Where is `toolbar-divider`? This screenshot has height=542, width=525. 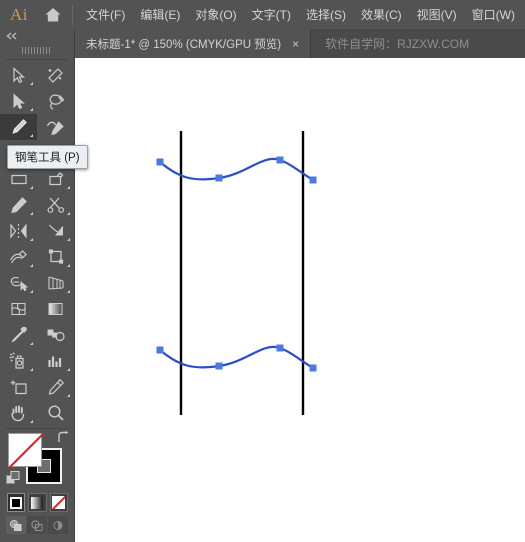 toolbar-divider is located at coordinates (37, 59).